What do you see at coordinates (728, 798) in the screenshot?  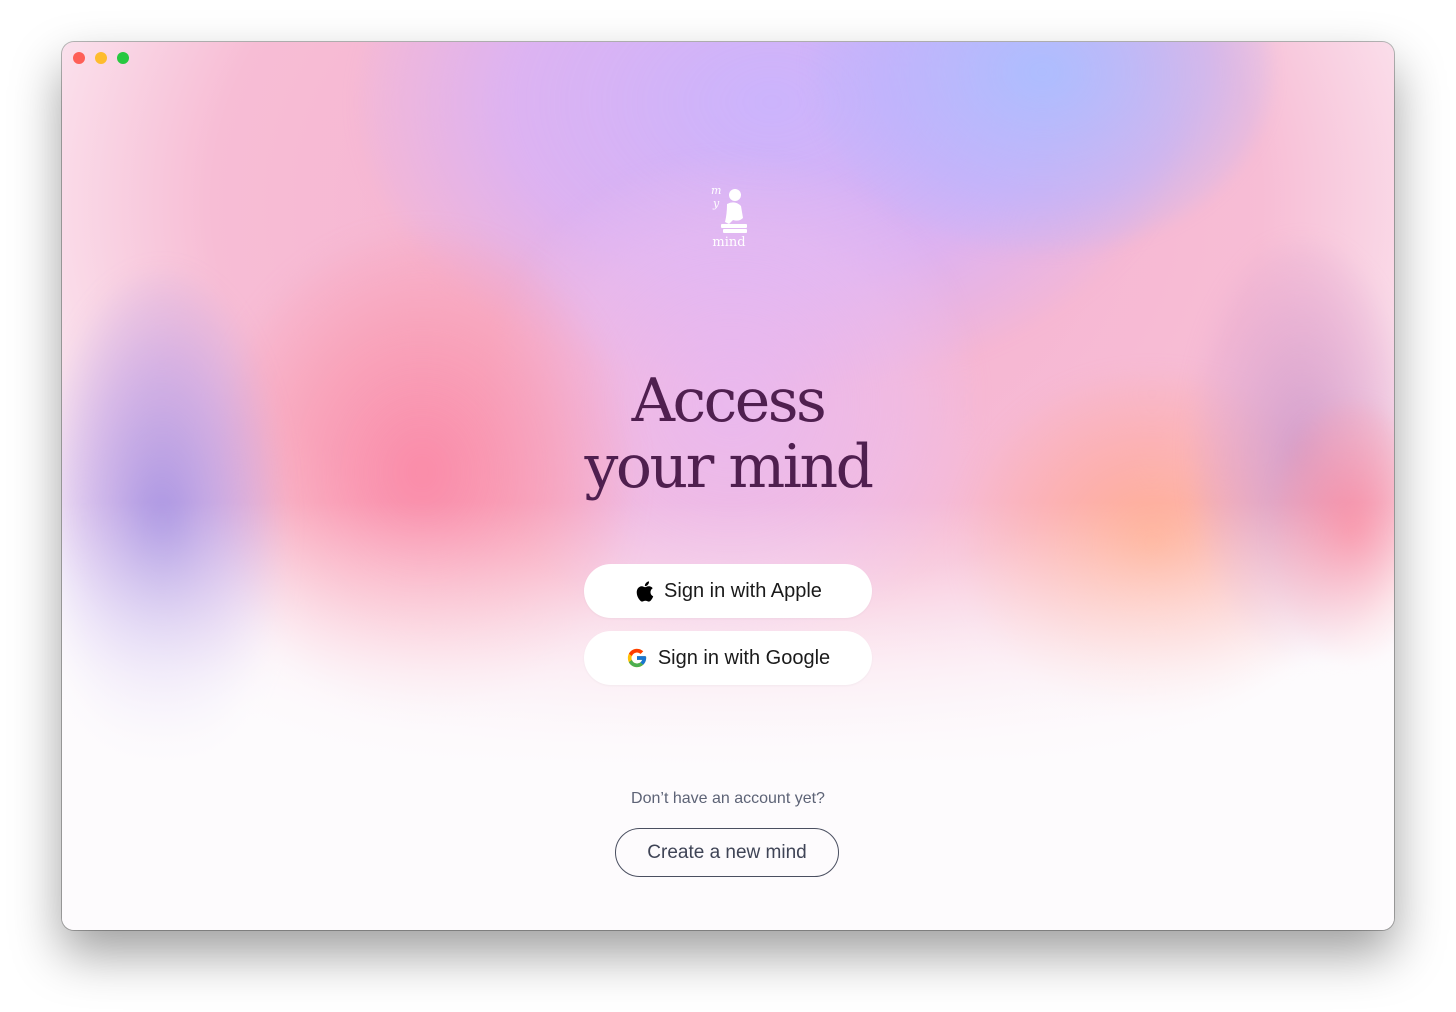 I see `no-account-text: Don’t have an account yet?` at bounding box center [728, 798].